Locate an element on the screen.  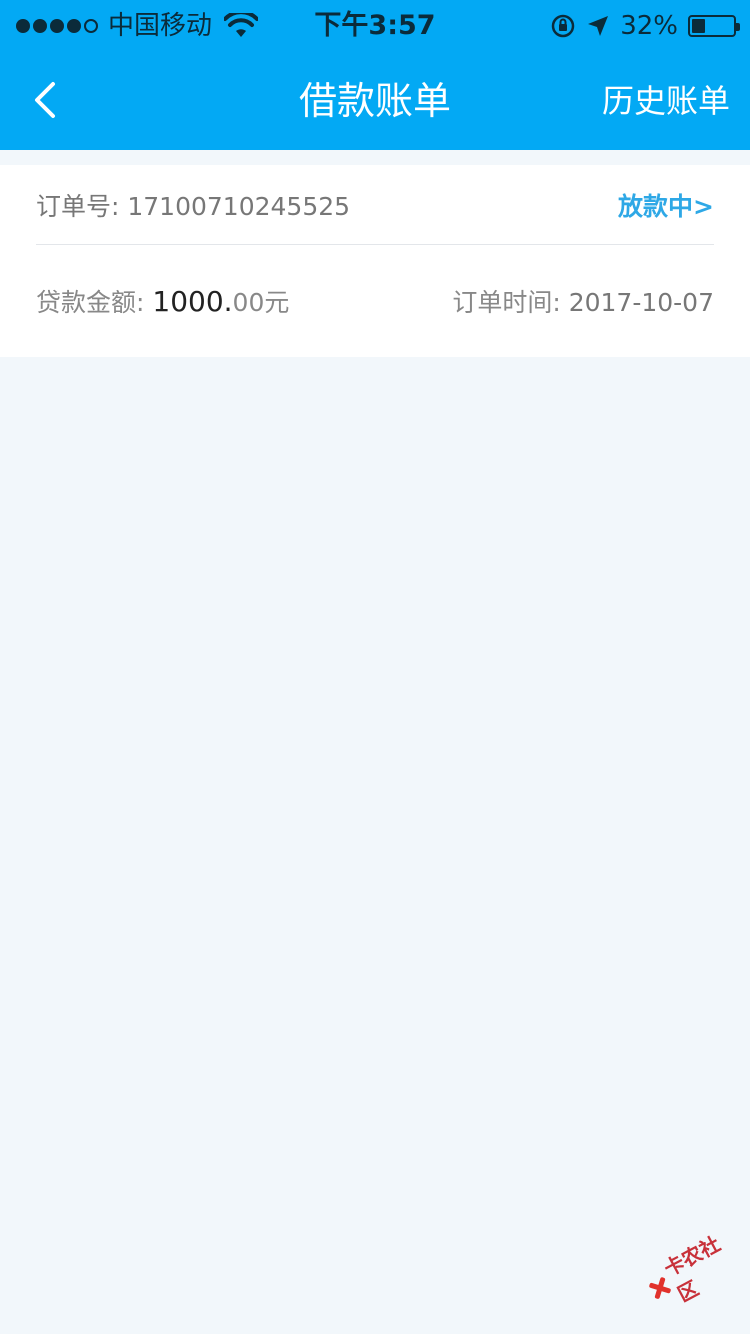
location-arrow-icon is located at coordinates (598, 26).